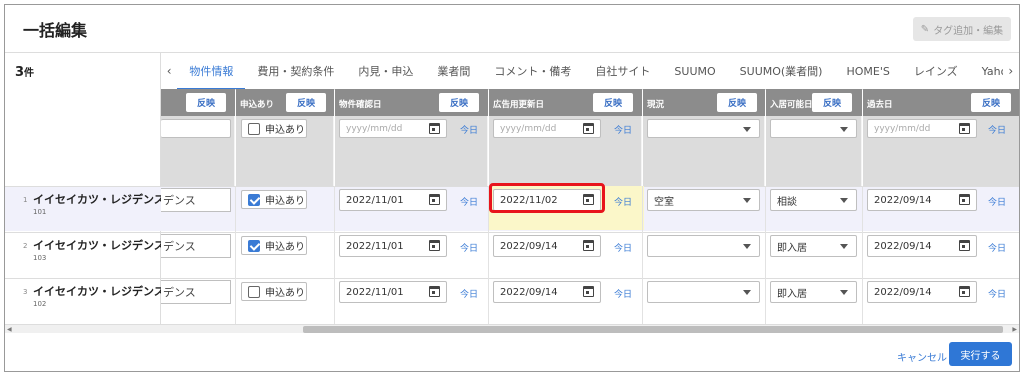 The width and height of the screenshot is (1024, 376). I want to click on horizontal-scrollbar: ◀ ▶, so click(512, 328).